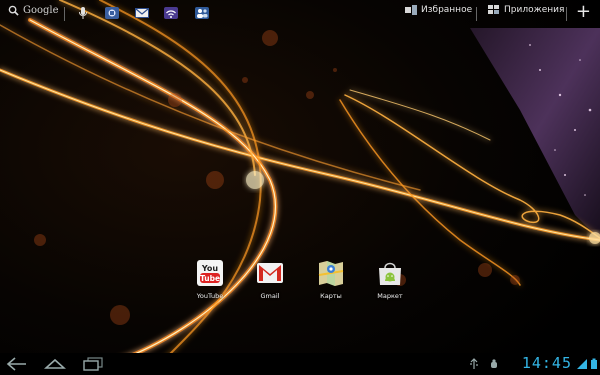 This screenshot has height=375, width=600. I want to click on favorites-button: Избранное, so click(438, 10).